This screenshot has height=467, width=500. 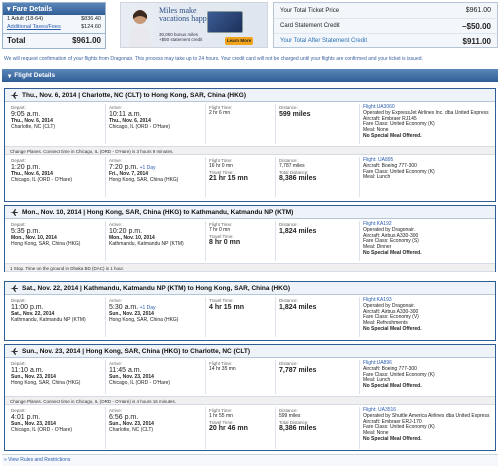 I want to click on person-image, so click(x=140, y=28).